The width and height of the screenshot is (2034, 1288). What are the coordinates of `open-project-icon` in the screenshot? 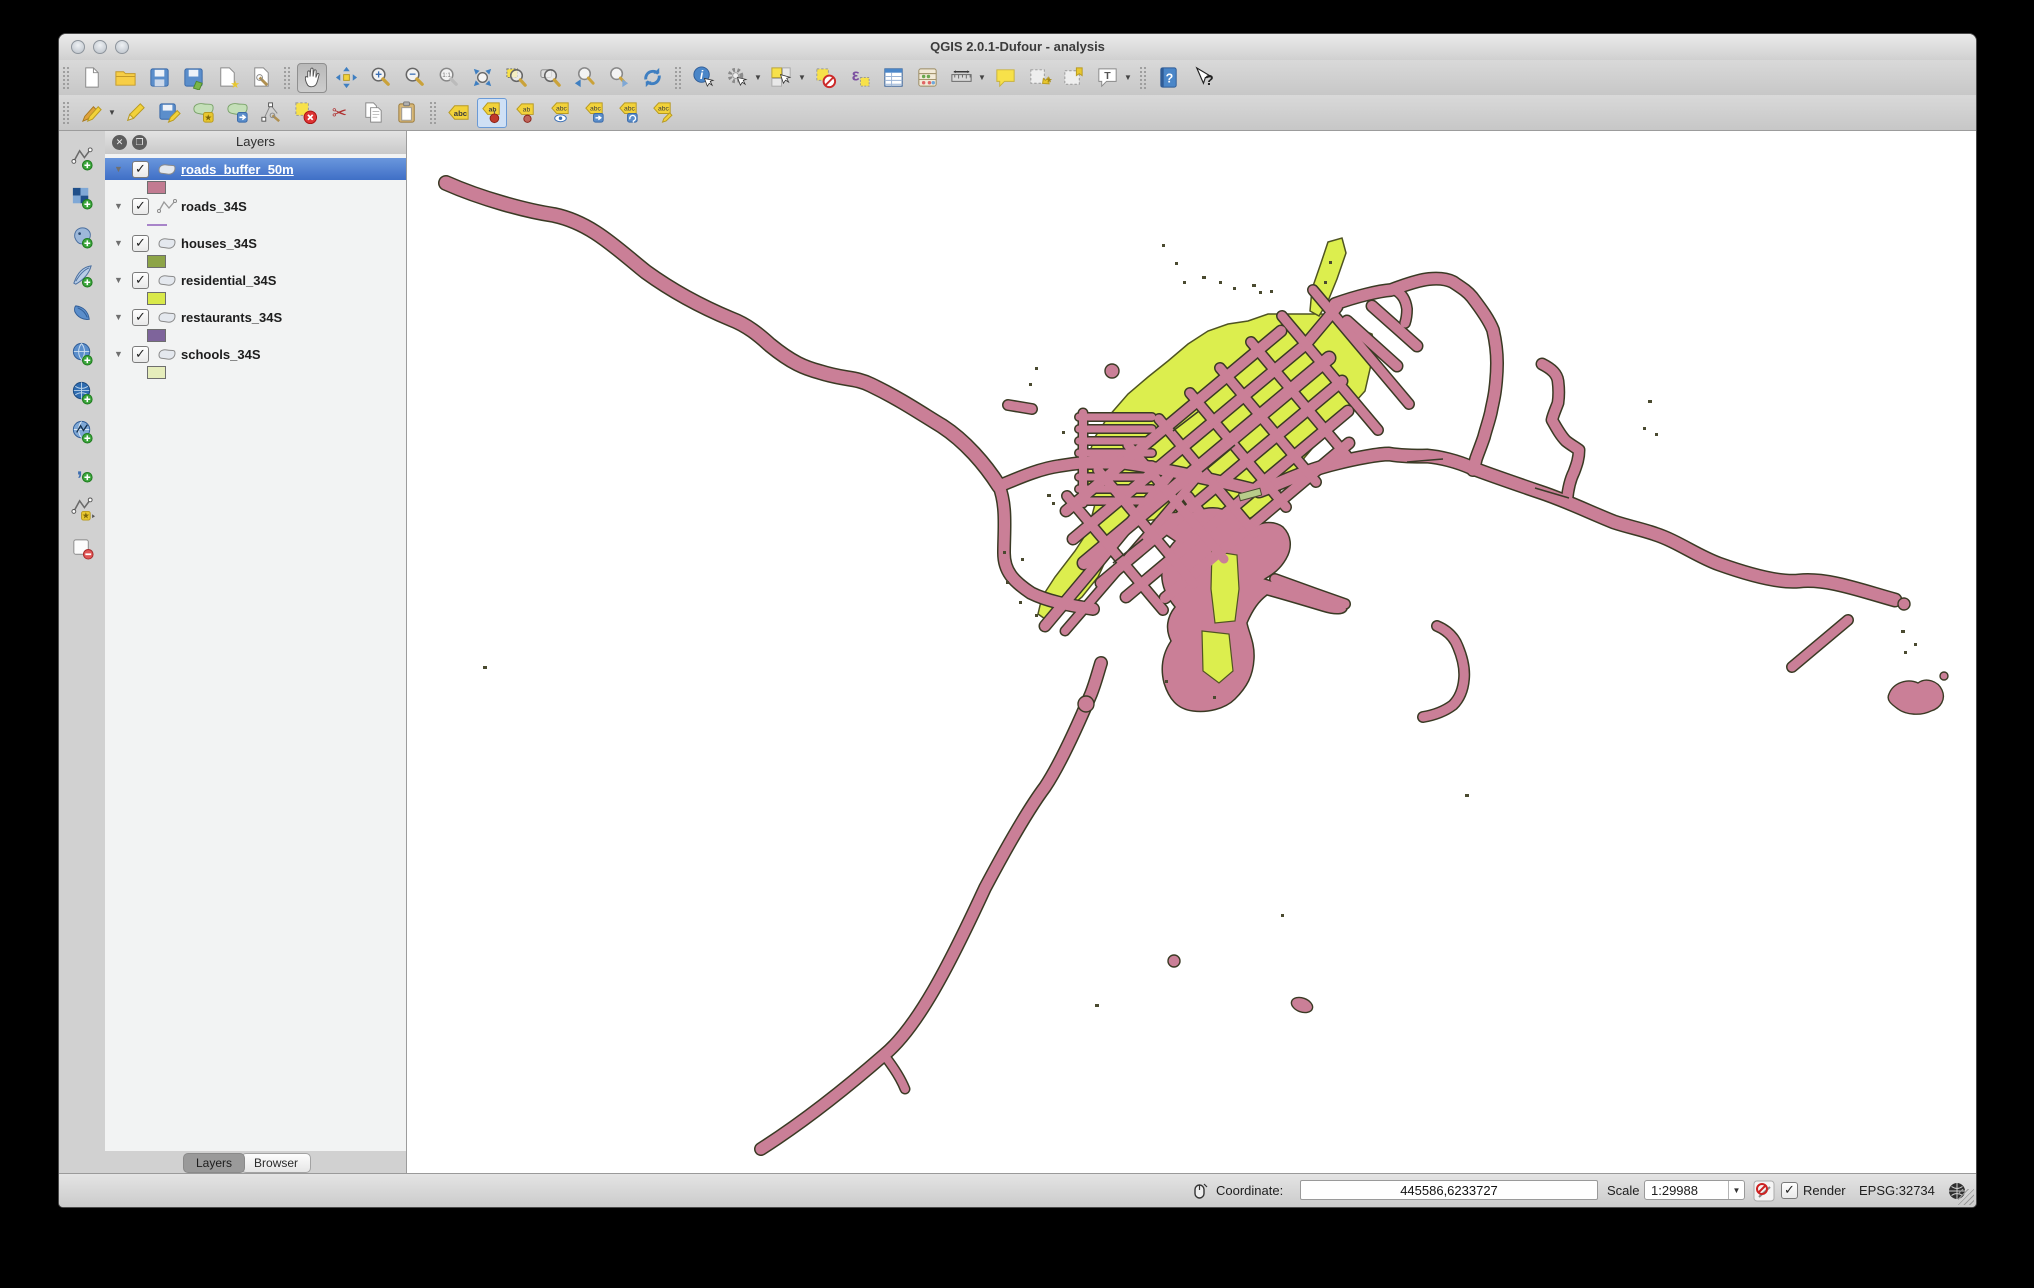 It's located at (125, 78).